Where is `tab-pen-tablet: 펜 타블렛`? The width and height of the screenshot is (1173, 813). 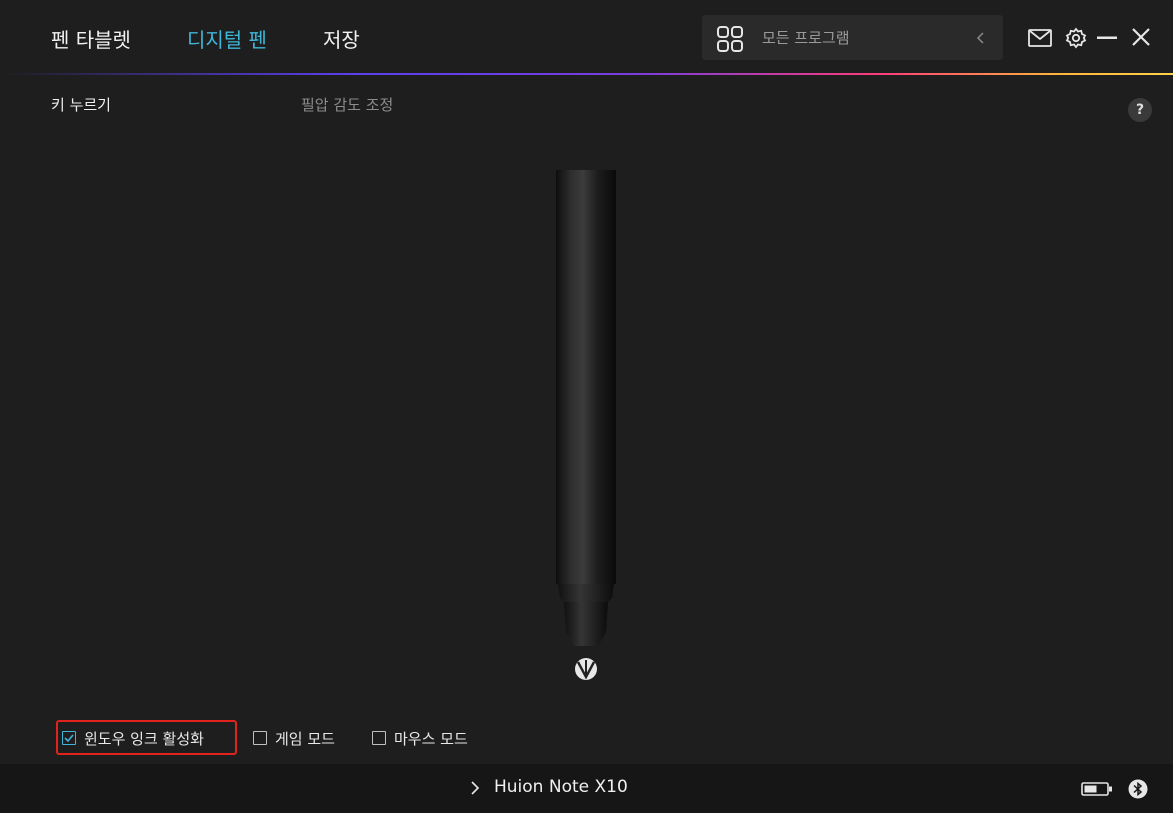 tab-pen-tablet: 펜 타블렛 is located at coordinates (91, 38).